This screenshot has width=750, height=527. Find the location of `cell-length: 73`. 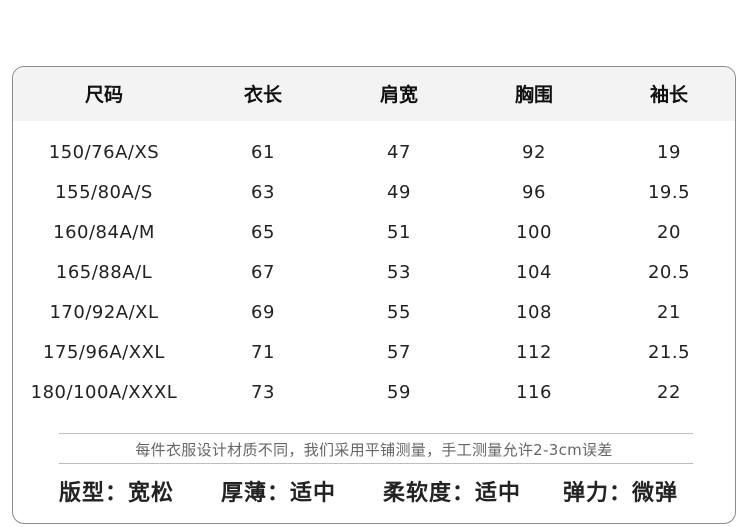

cell-length: 73 is located at coordinates (263, 392).